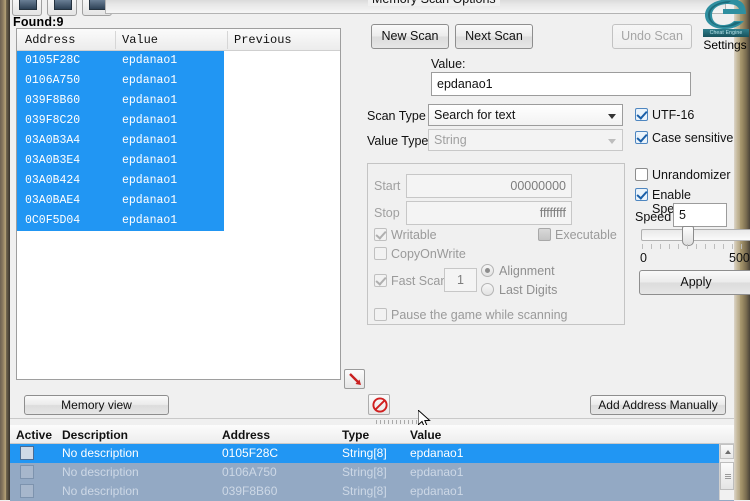  I want to click on value-type-dropdown: String, so click(525, 140).